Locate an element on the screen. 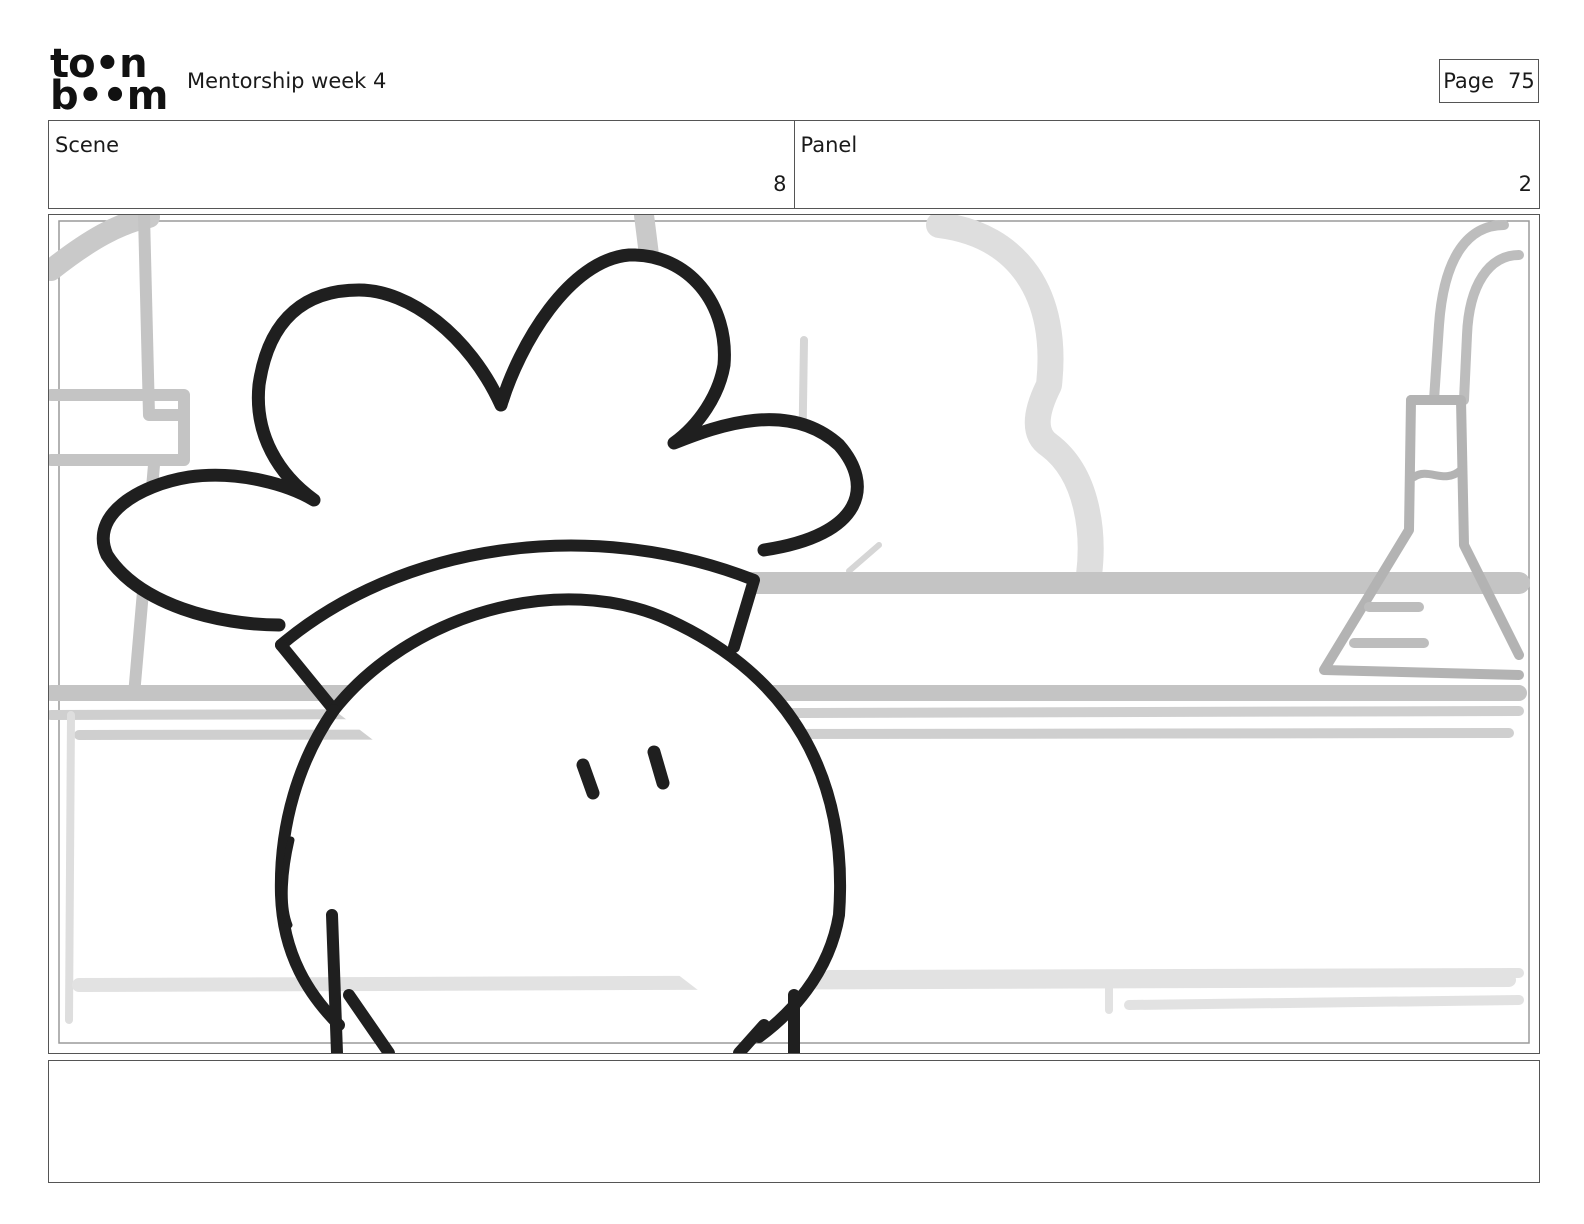 The height and width of the screenshot is (1224, 1584). top-pipe is located at coordinates (646, 240).